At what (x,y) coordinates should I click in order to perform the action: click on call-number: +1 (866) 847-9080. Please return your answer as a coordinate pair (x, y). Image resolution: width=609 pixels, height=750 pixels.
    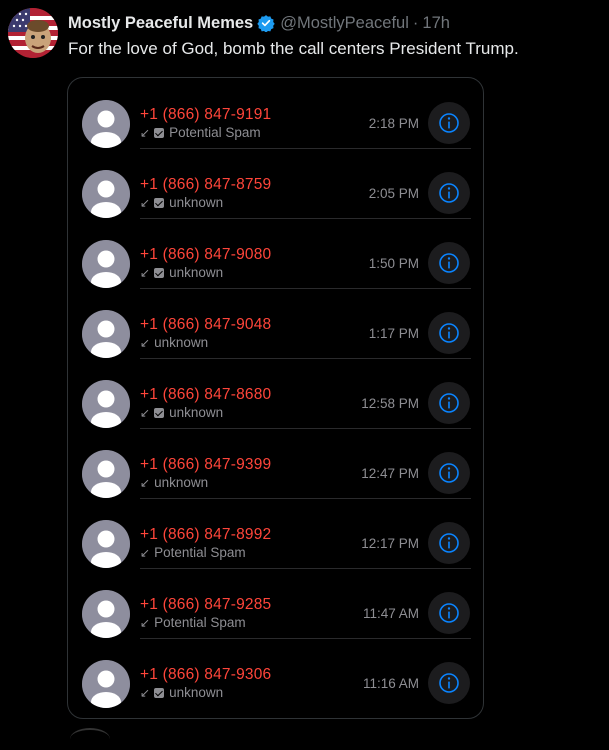
    Looking at the image, I should click on (206, 254).